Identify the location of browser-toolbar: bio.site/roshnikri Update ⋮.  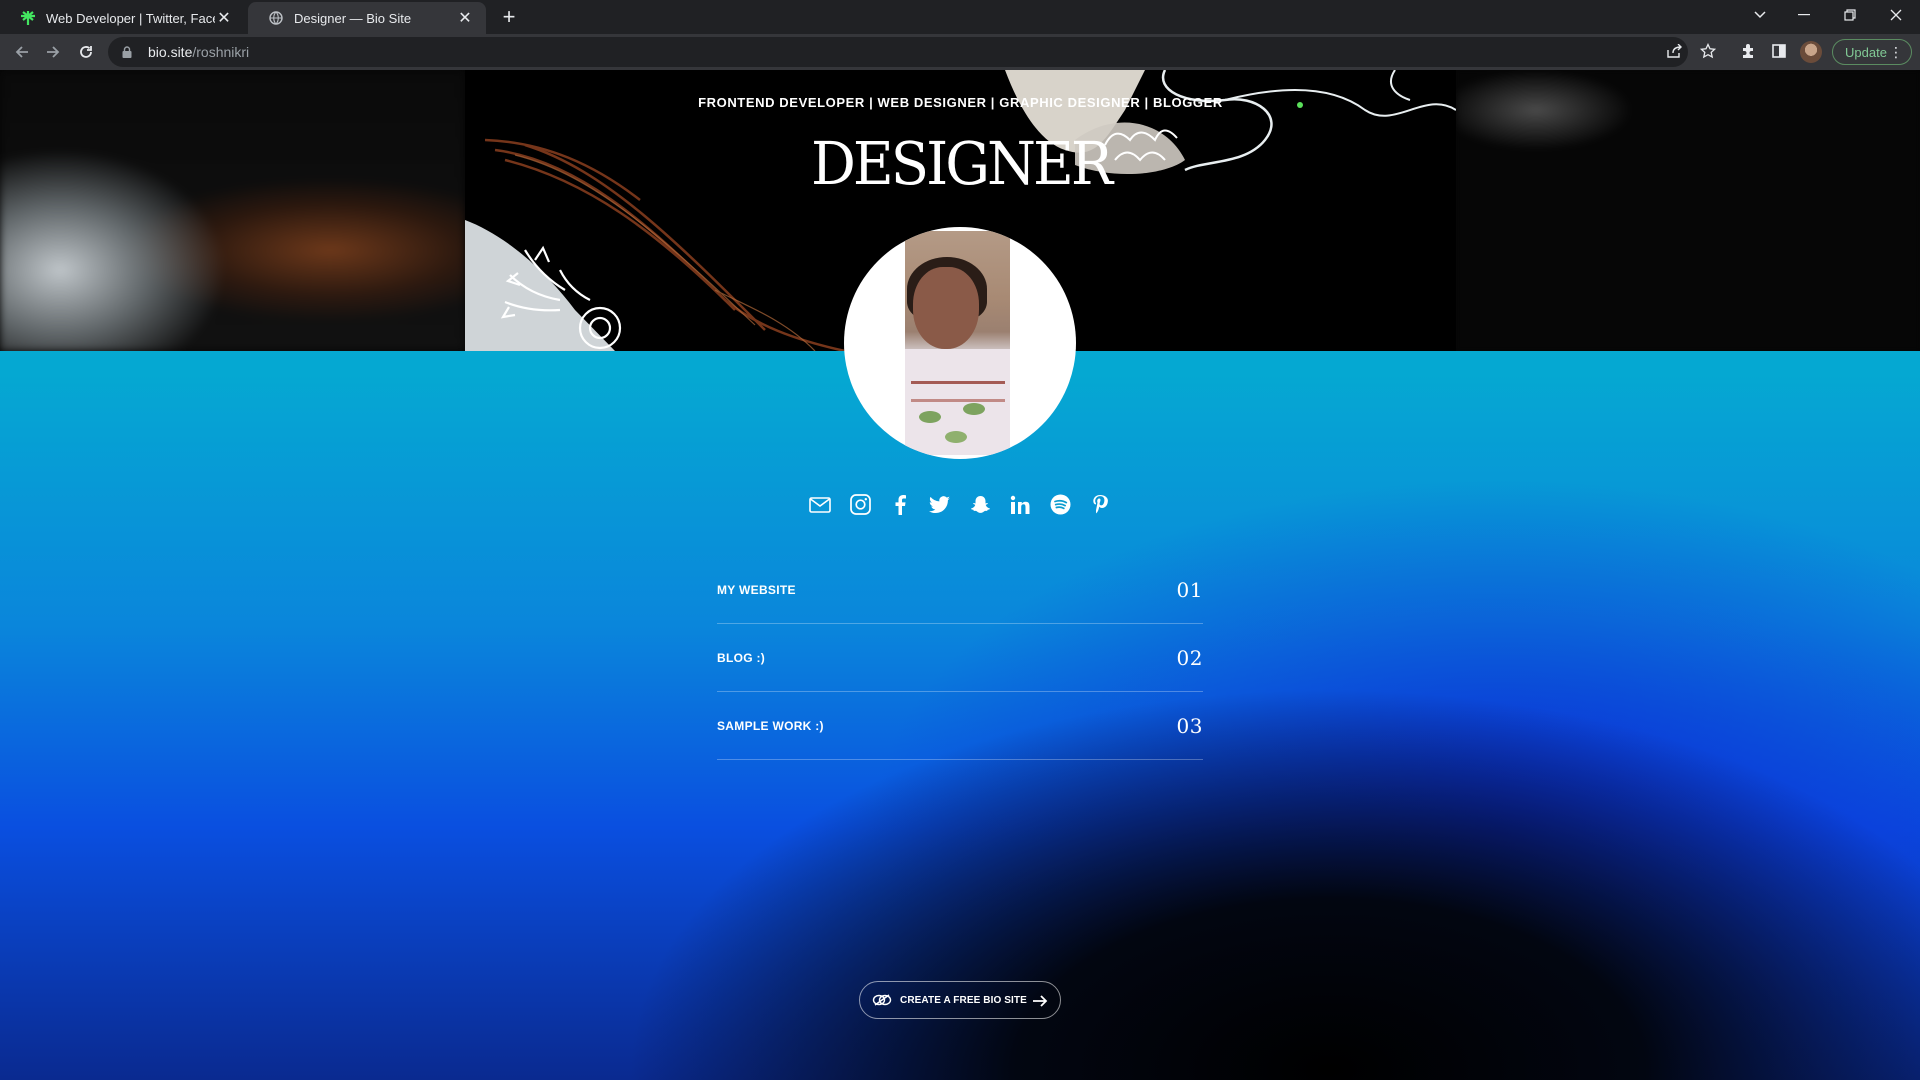
(960, 52).